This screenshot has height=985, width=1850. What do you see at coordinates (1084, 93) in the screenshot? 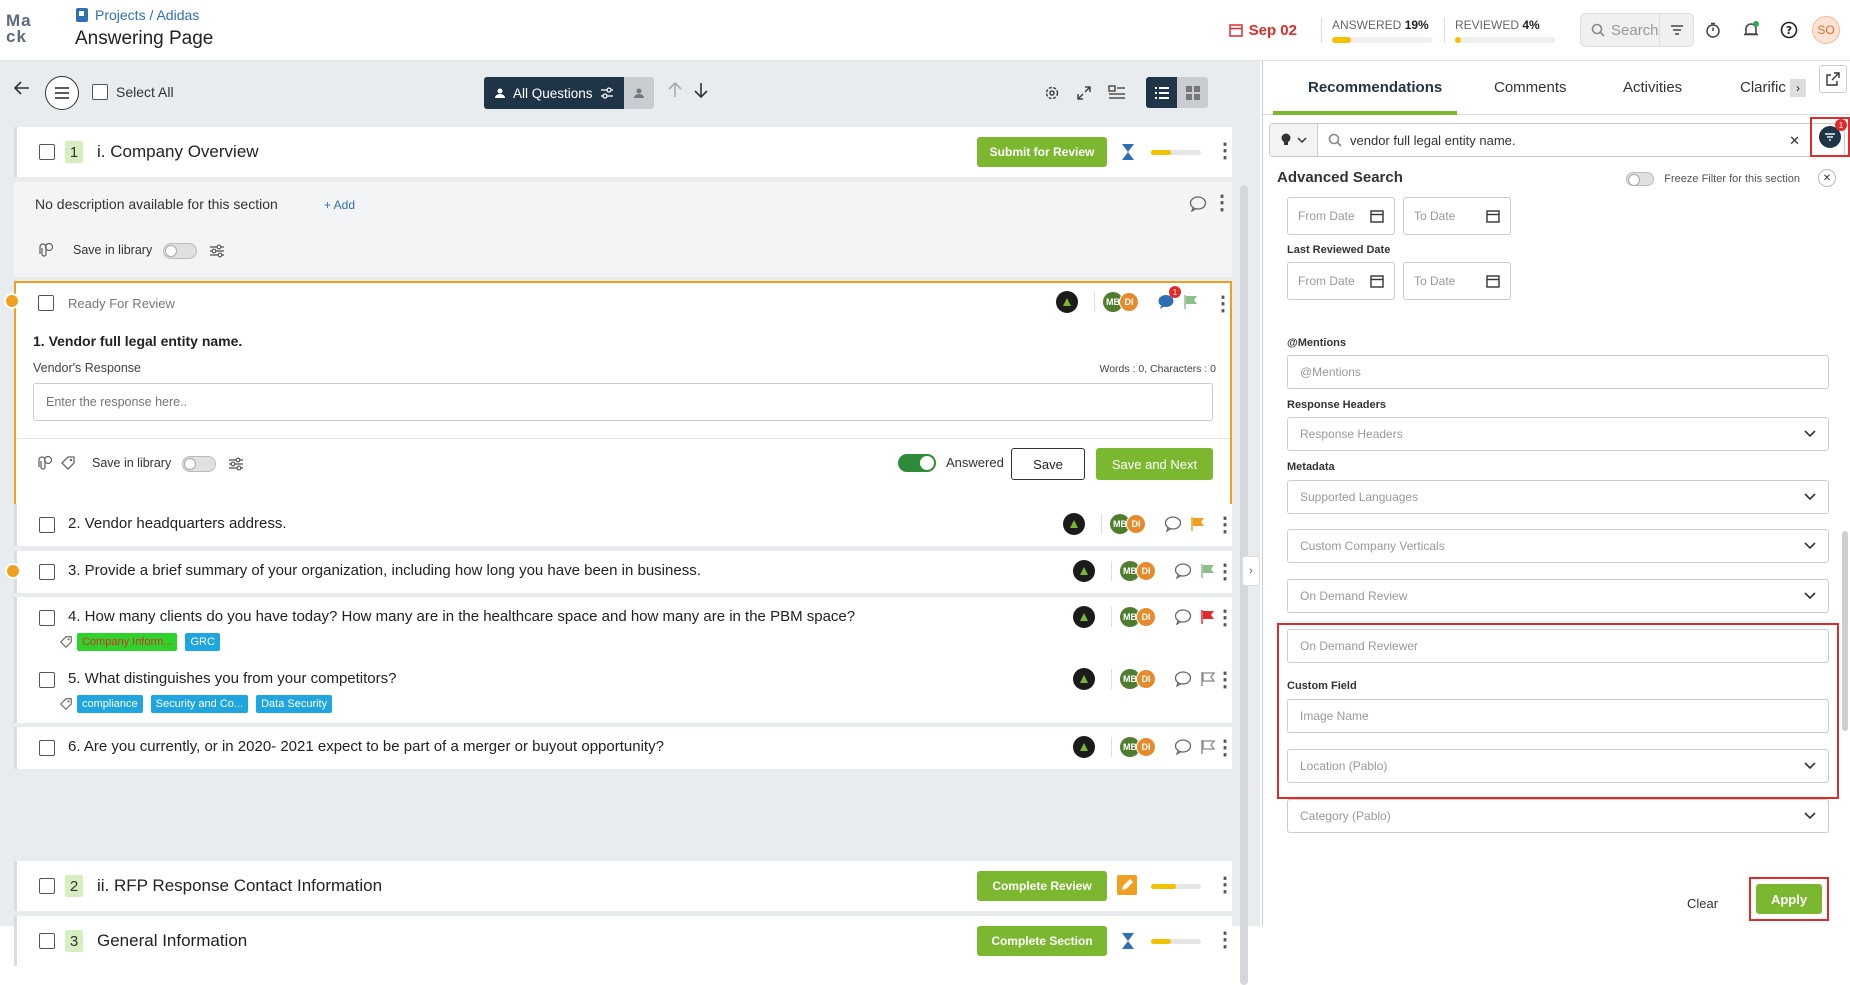
I see `expand-icon` at bounding box center [1084, 93].